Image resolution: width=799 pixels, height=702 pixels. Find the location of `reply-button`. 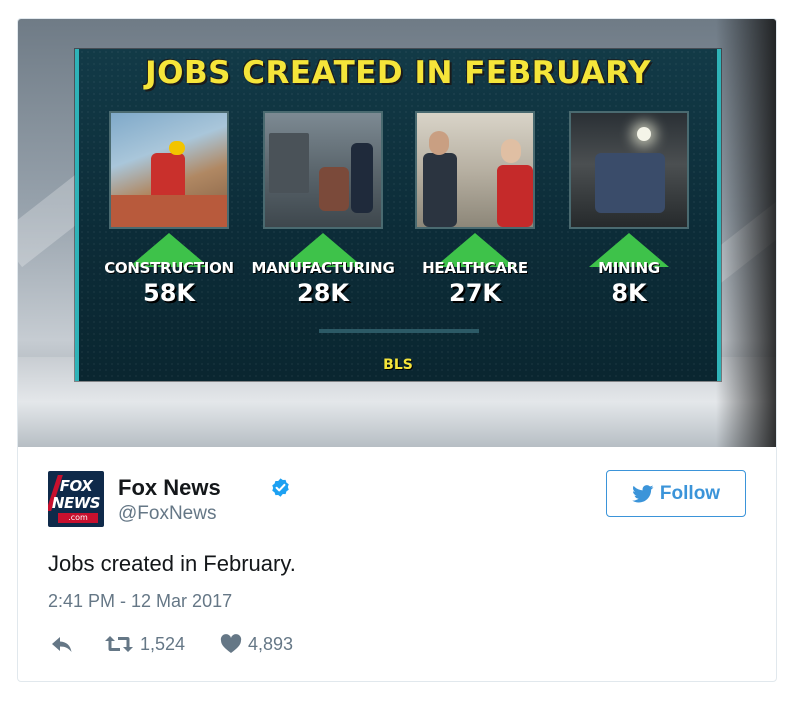

reply-button is located at coordinates (62, 644).